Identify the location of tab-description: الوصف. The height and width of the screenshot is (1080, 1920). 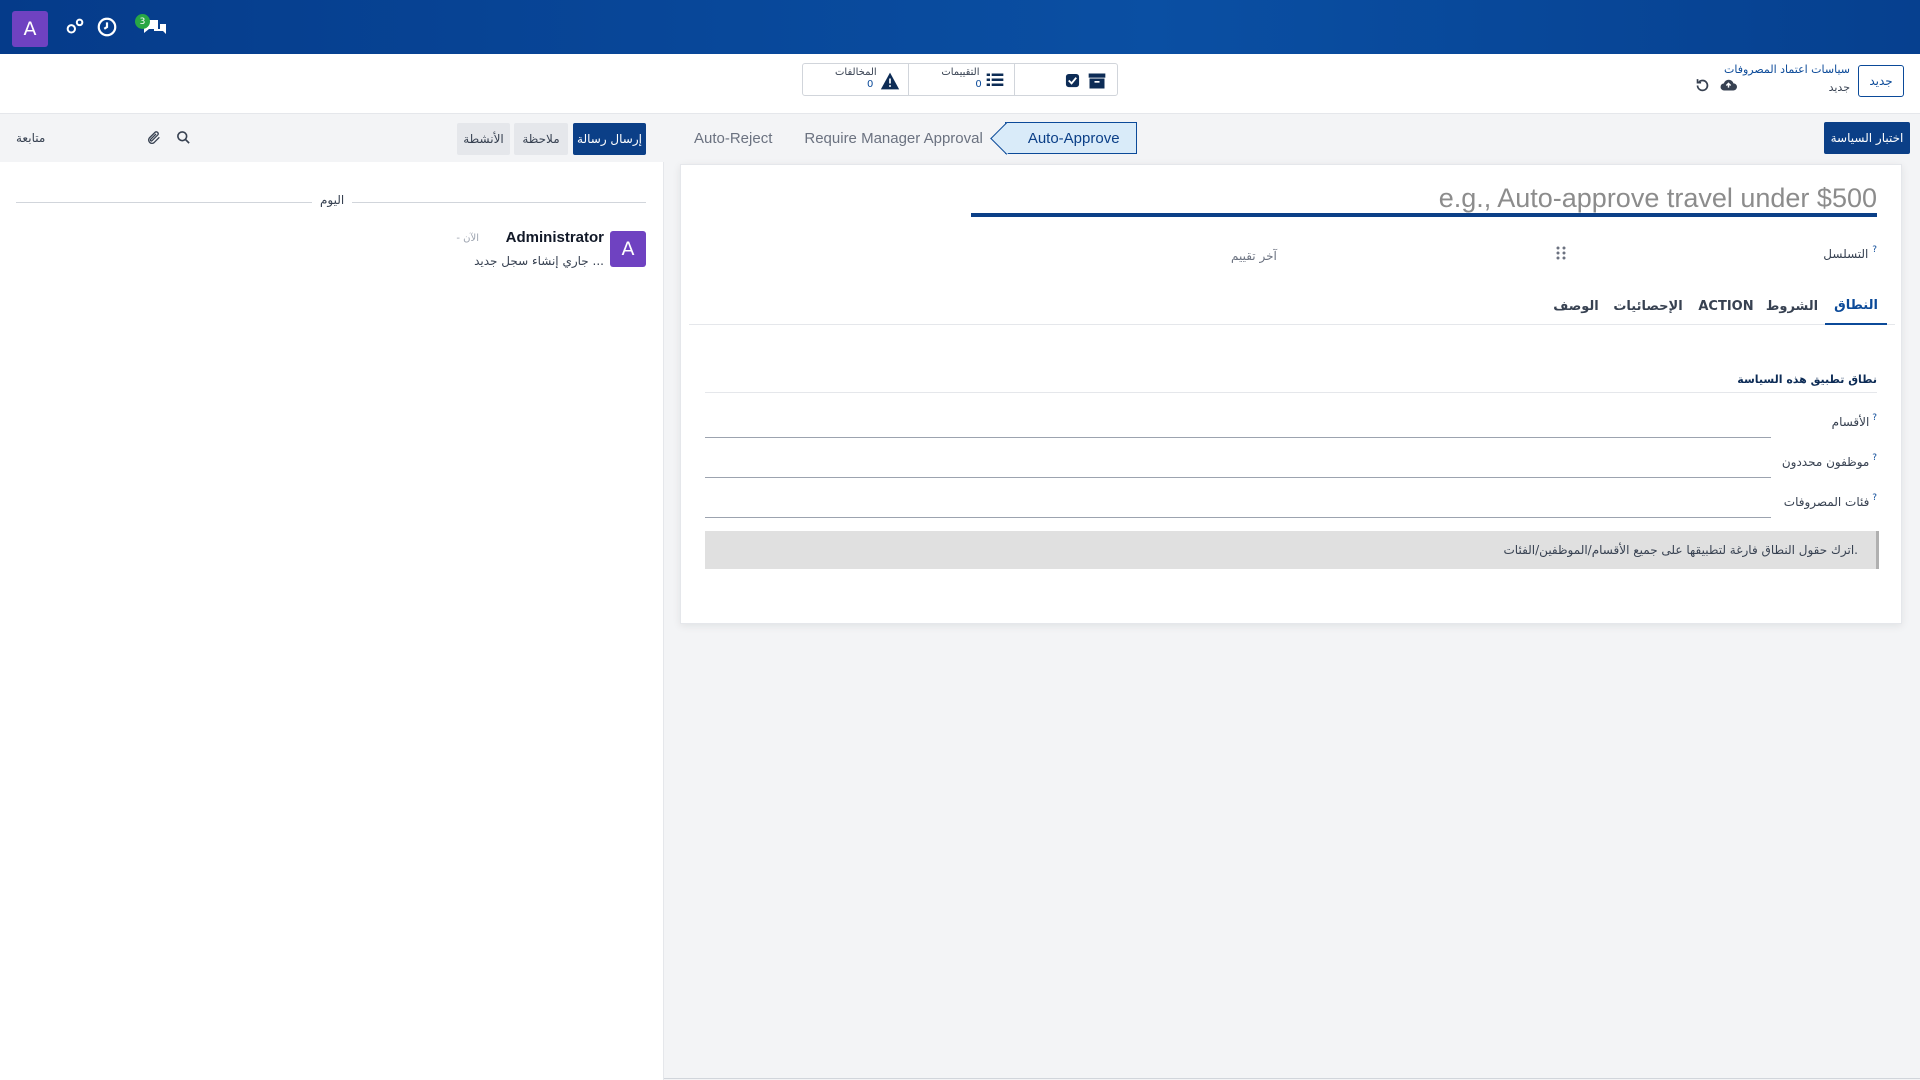
(1576, 306).